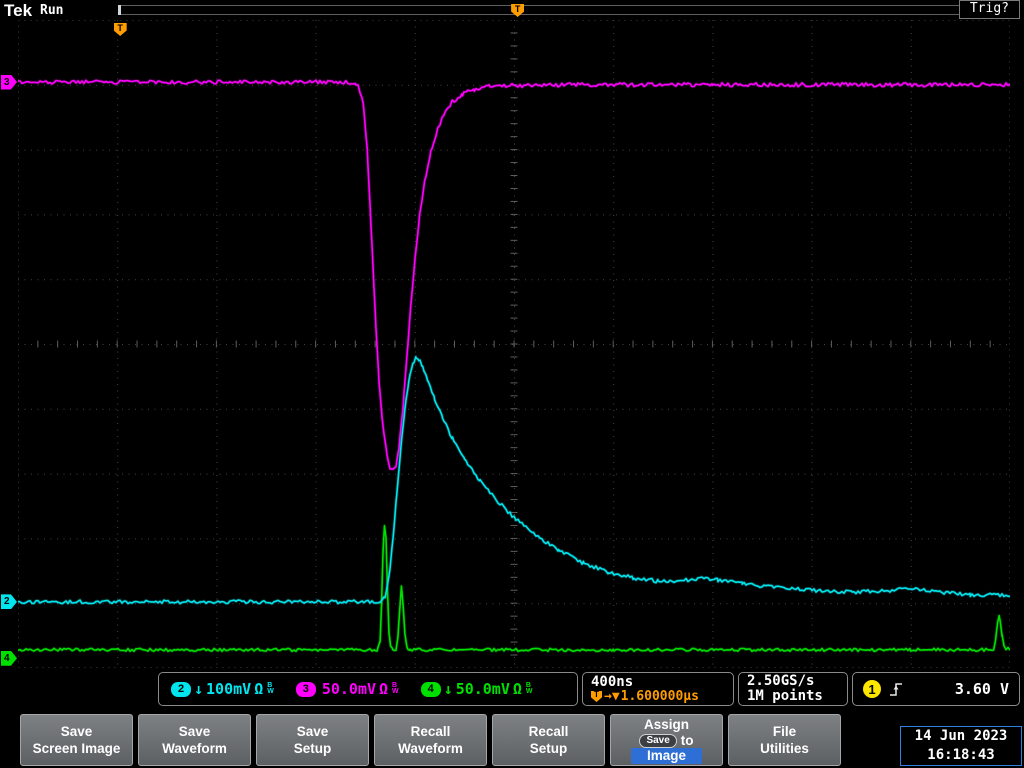  I want to click on save-screen-image-button: Save Screen Image, so click(76, 740).